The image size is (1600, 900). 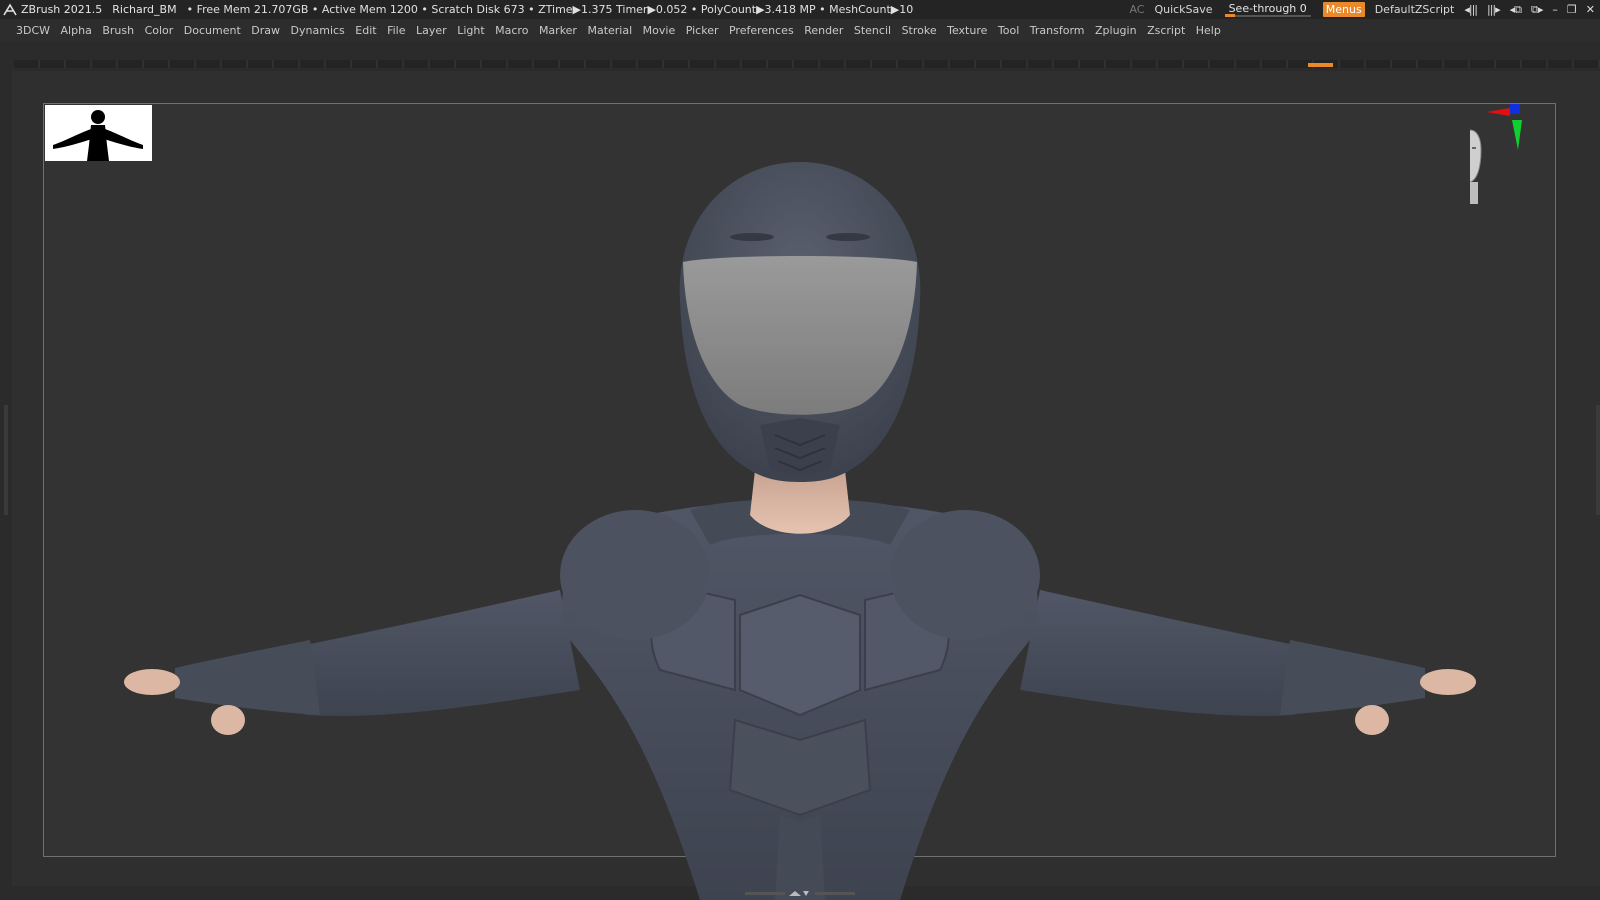 I want to click on menu-stencil: Stencil, so click(x=872, y=30).